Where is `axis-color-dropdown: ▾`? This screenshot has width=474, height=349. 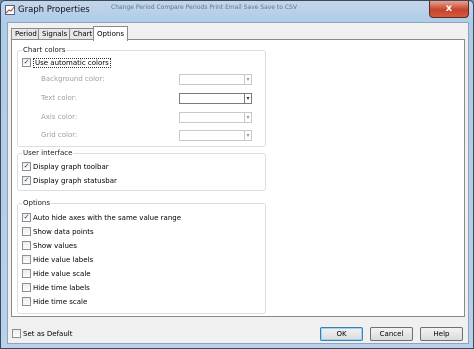
axis-color-dropdown: ▾ is located at coordinates (215, 117).